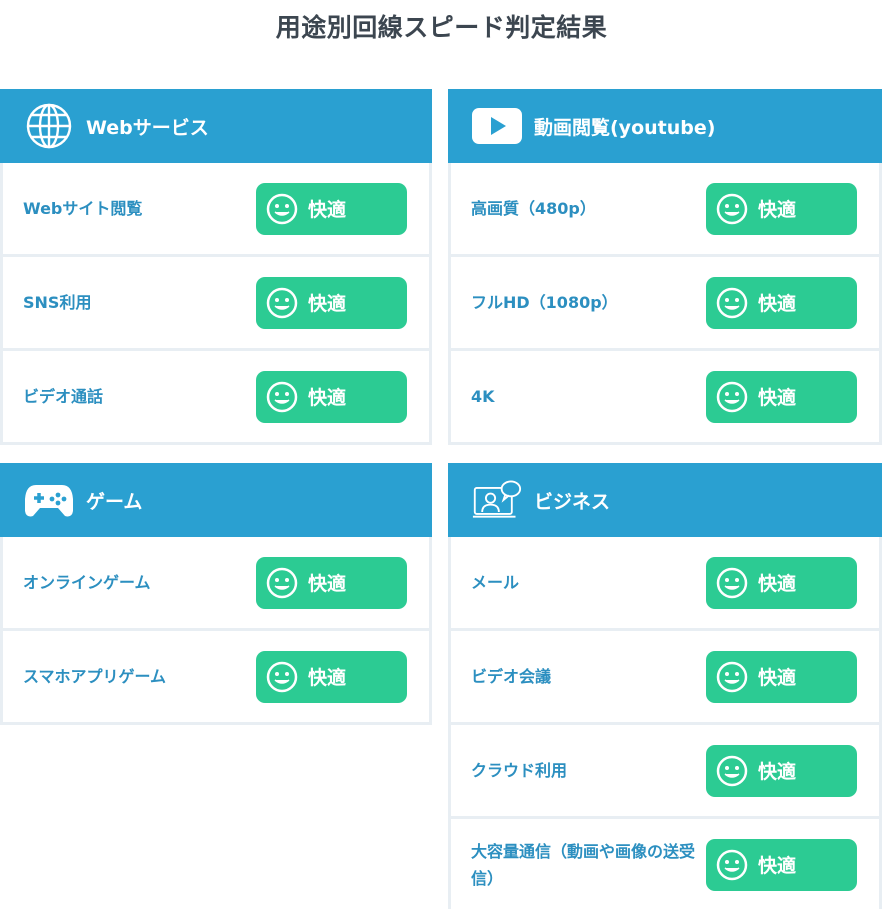 This screenshot has width=883, height=909. Describe the element at coordinates (497, 500) in the screenshot. I see `web-meeting-icon` at that location.